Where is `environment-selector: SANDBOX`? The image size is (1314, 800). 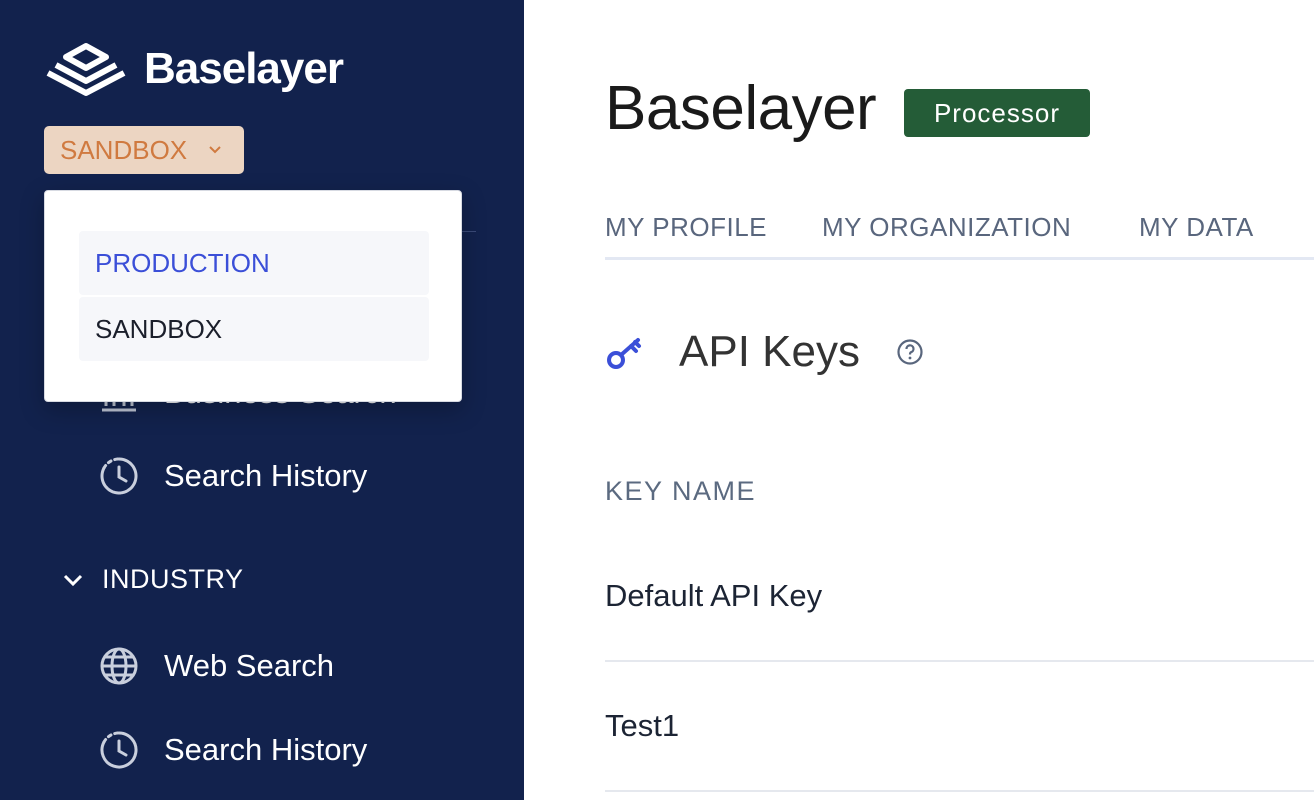 environment-selector: SANDBOX is located at coordinates (144, 150).